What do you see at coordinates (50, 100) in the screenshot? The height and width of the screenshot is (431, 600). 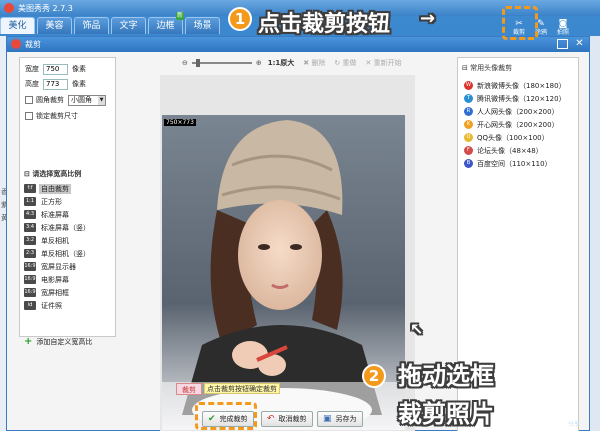 I see `rounded-label: 圆角裁剪` at bounding box center [50, 100].